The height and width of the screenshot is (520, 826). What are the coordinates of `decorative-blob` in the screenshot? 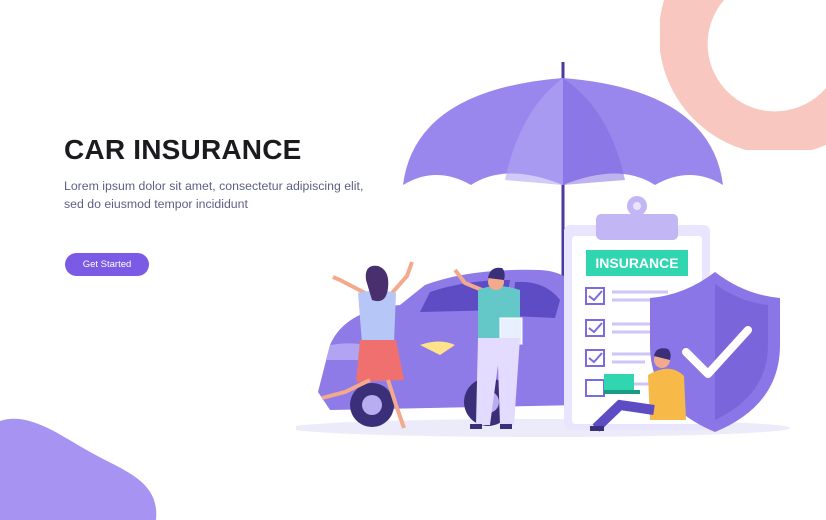 It's located at (78, 469).